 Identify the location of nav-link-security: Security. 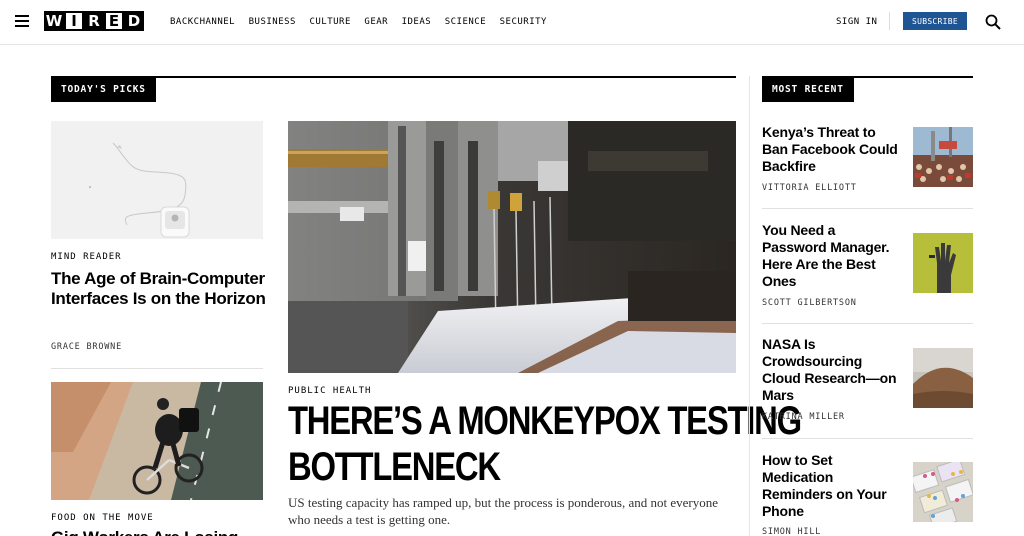
(523, 22).